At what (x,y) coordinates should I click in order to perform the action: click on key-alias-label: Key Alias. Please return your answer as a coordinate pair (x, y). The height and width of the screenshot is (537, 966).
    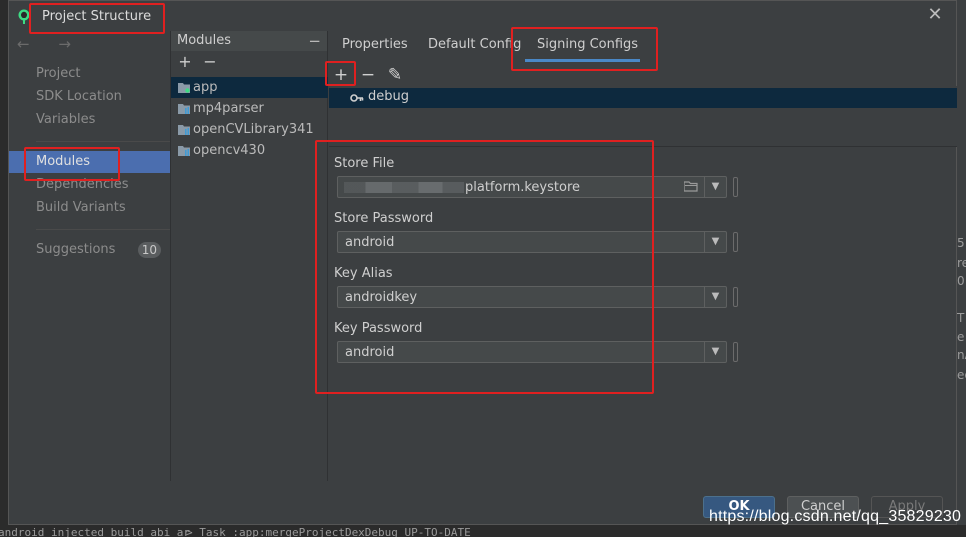
    Looking at the image, I should click on (363, 273).